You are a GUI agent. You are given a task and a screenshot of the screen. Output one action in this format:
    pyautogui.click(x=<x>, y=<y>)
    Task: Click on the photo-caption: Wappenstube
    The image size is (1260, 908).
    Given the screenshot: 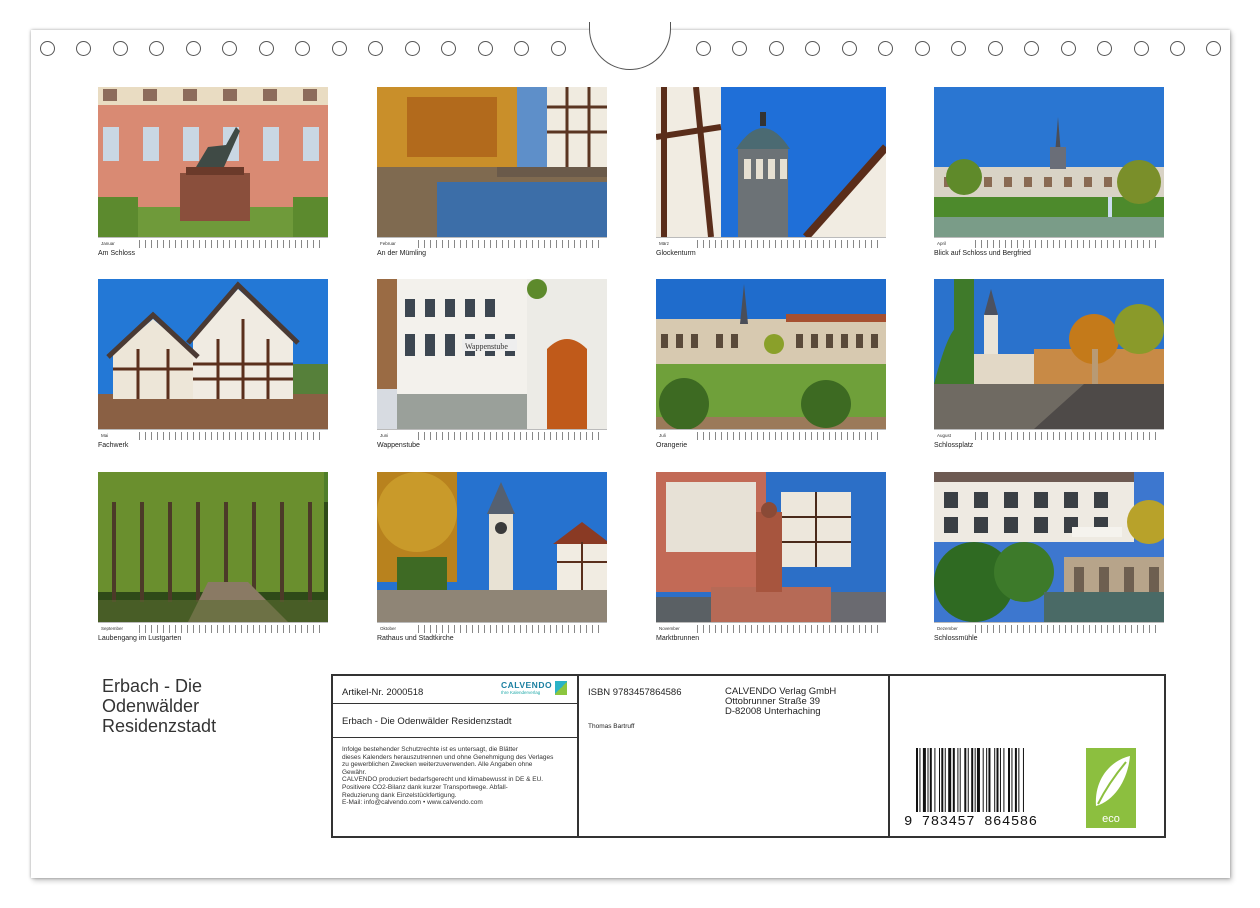 What is the action you would take?
    pyautogui.click(x=398, y=445)
    